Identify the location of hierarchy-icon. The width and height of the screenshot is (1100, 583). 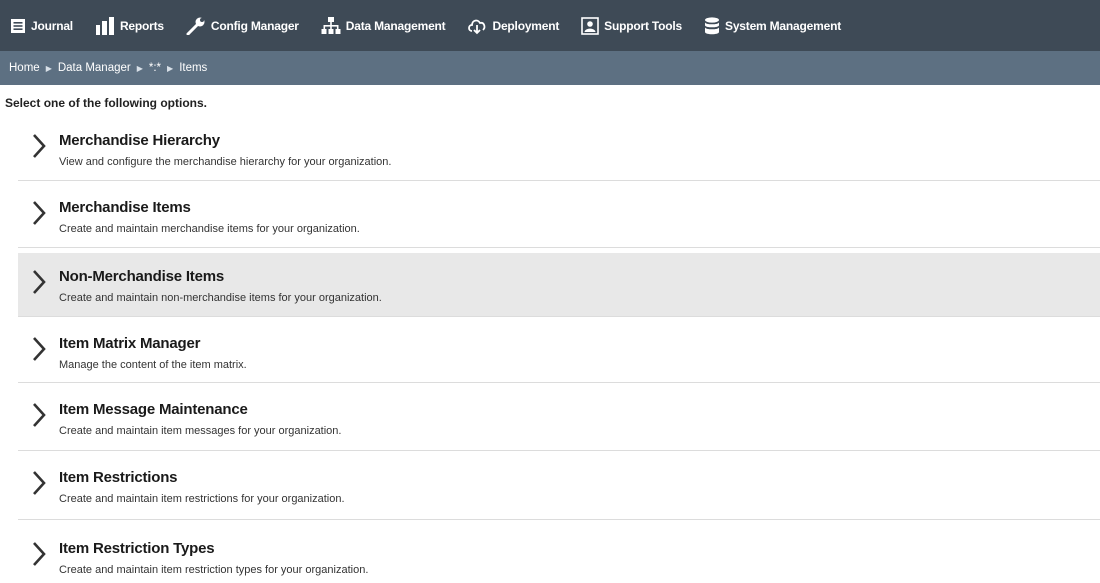
(331, 25).